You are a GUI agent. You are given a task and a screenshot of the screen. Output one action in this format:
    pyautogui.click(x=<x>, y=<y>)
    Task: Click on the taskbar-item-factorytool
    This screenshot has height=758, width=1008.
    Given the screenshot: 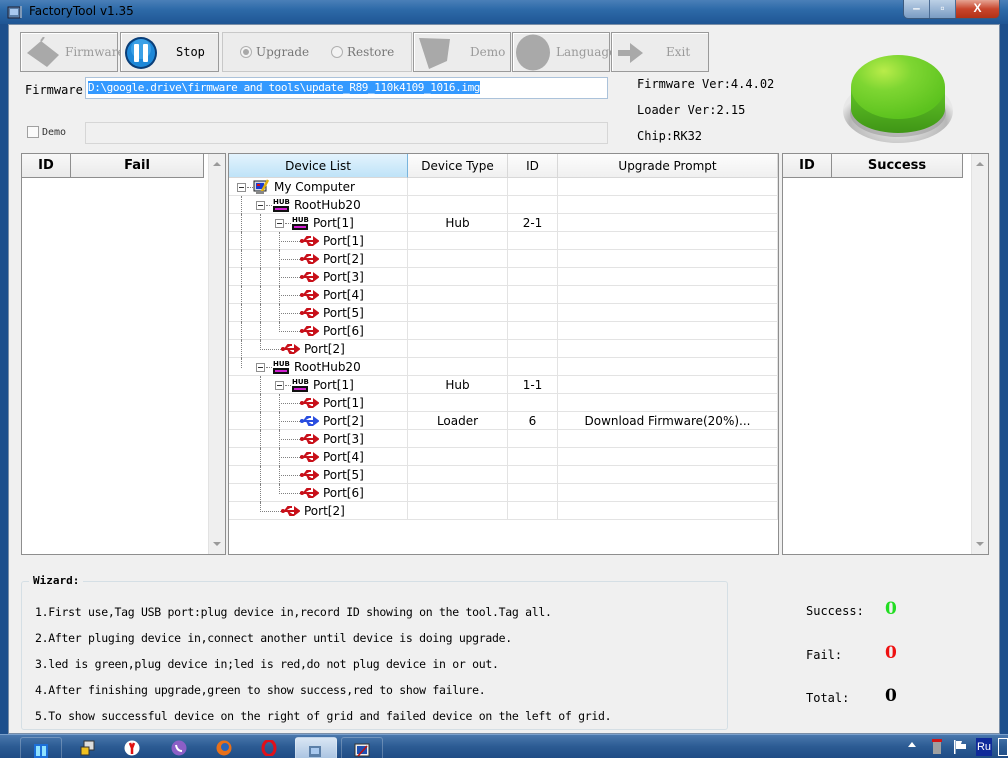 What is the action you would take?
    pyautogui.click(x=316, y=747)
    